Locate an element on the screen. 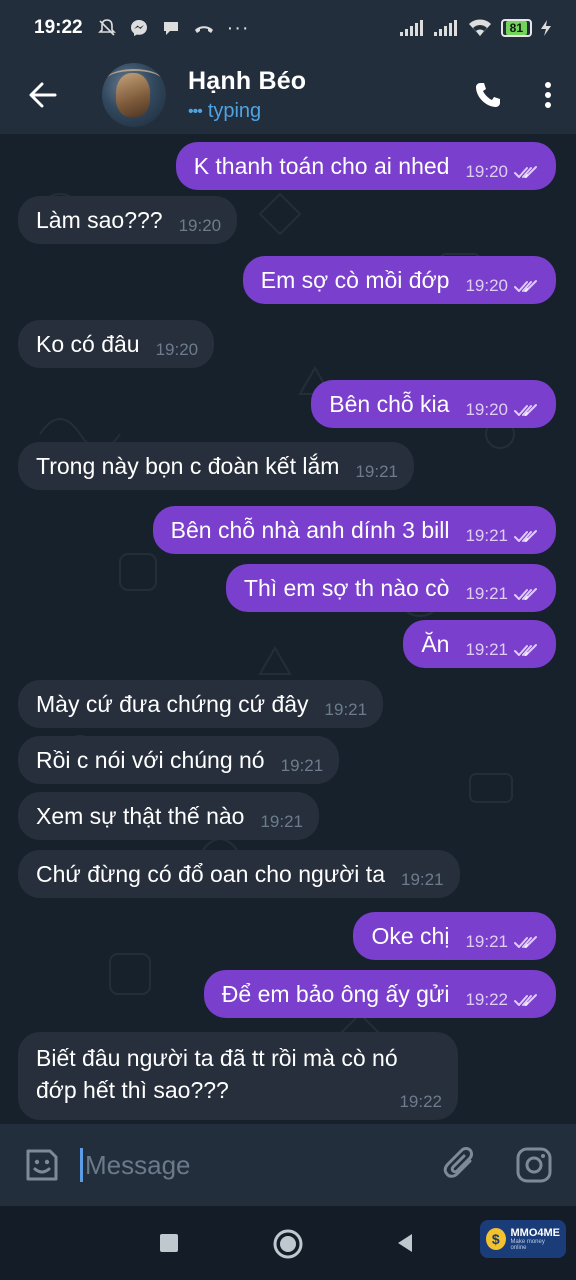  signal-icon is located at coordinates (411, 28).